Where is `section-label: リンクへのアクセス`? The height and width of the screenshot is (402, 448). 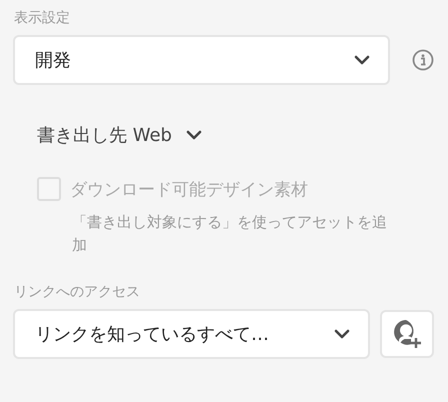
section-label: リンクへのアクセス is located at coordinates (77, 292).